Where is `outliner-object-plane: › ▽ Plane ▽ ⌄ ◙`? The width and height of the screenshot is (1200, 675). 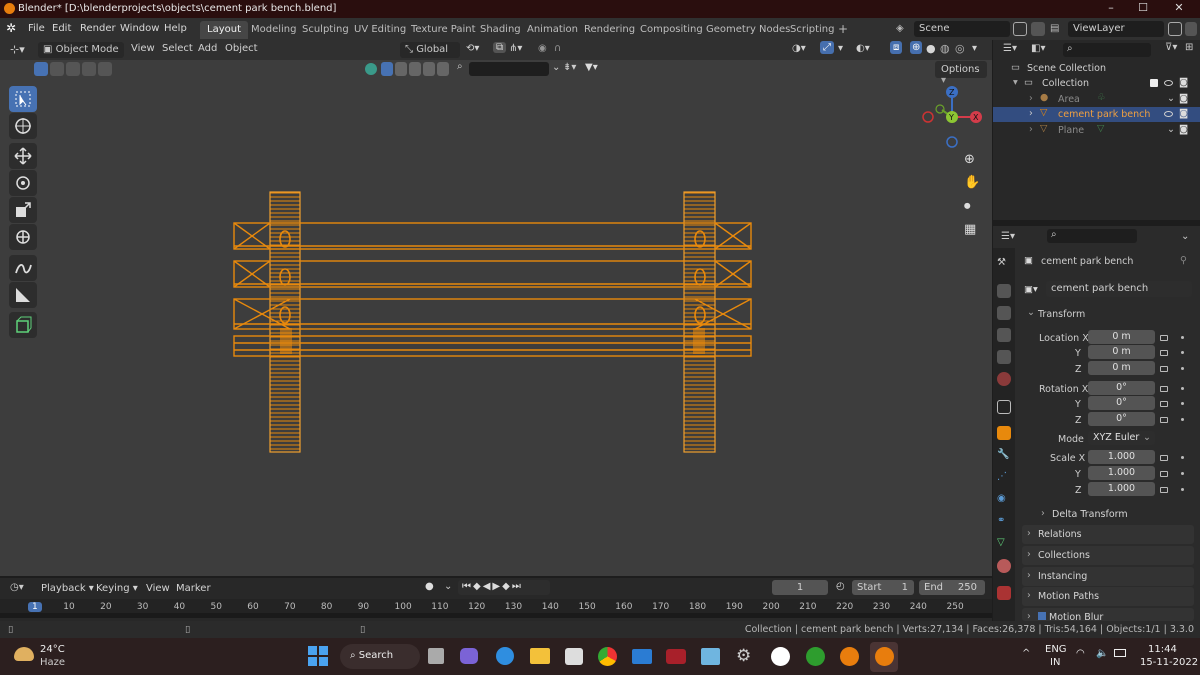 outliner-object-plane: › ▽ Plane ▽ ⌄ ◙ is located at coordinates (1096, 130).